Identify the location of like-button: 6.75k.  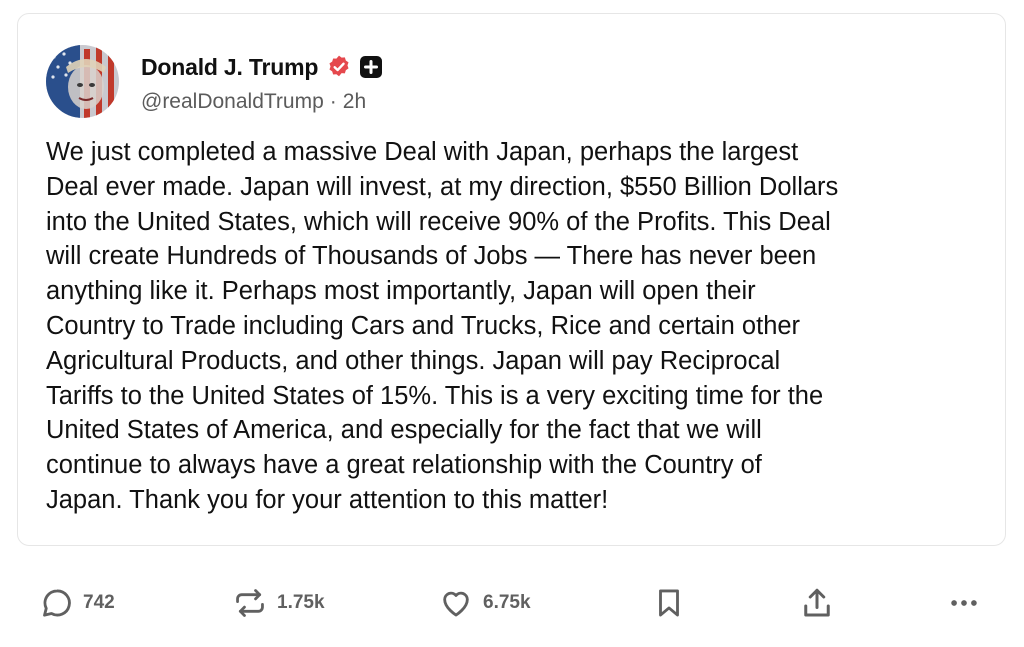
(484, 603).